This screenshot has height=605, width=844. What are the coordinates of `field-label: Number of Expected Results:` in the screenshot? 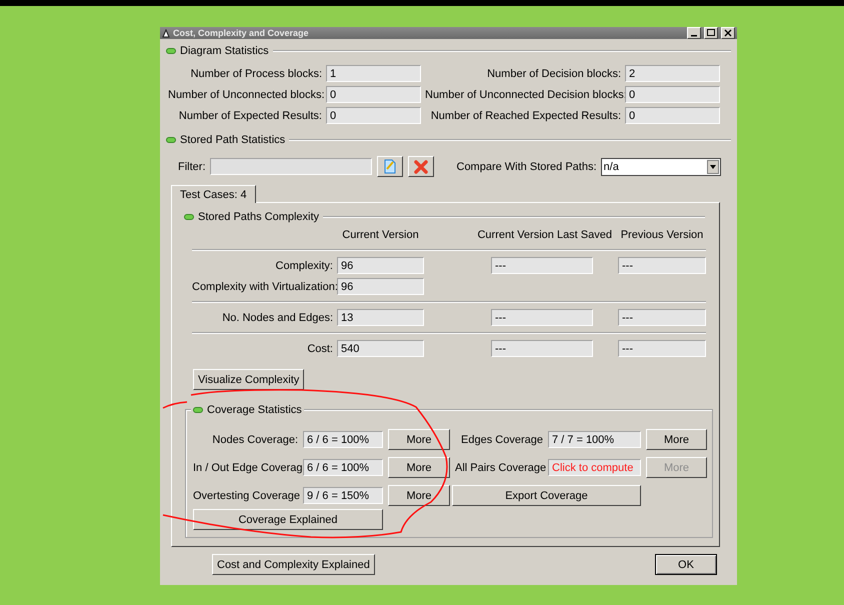 It's located at (250, 116).